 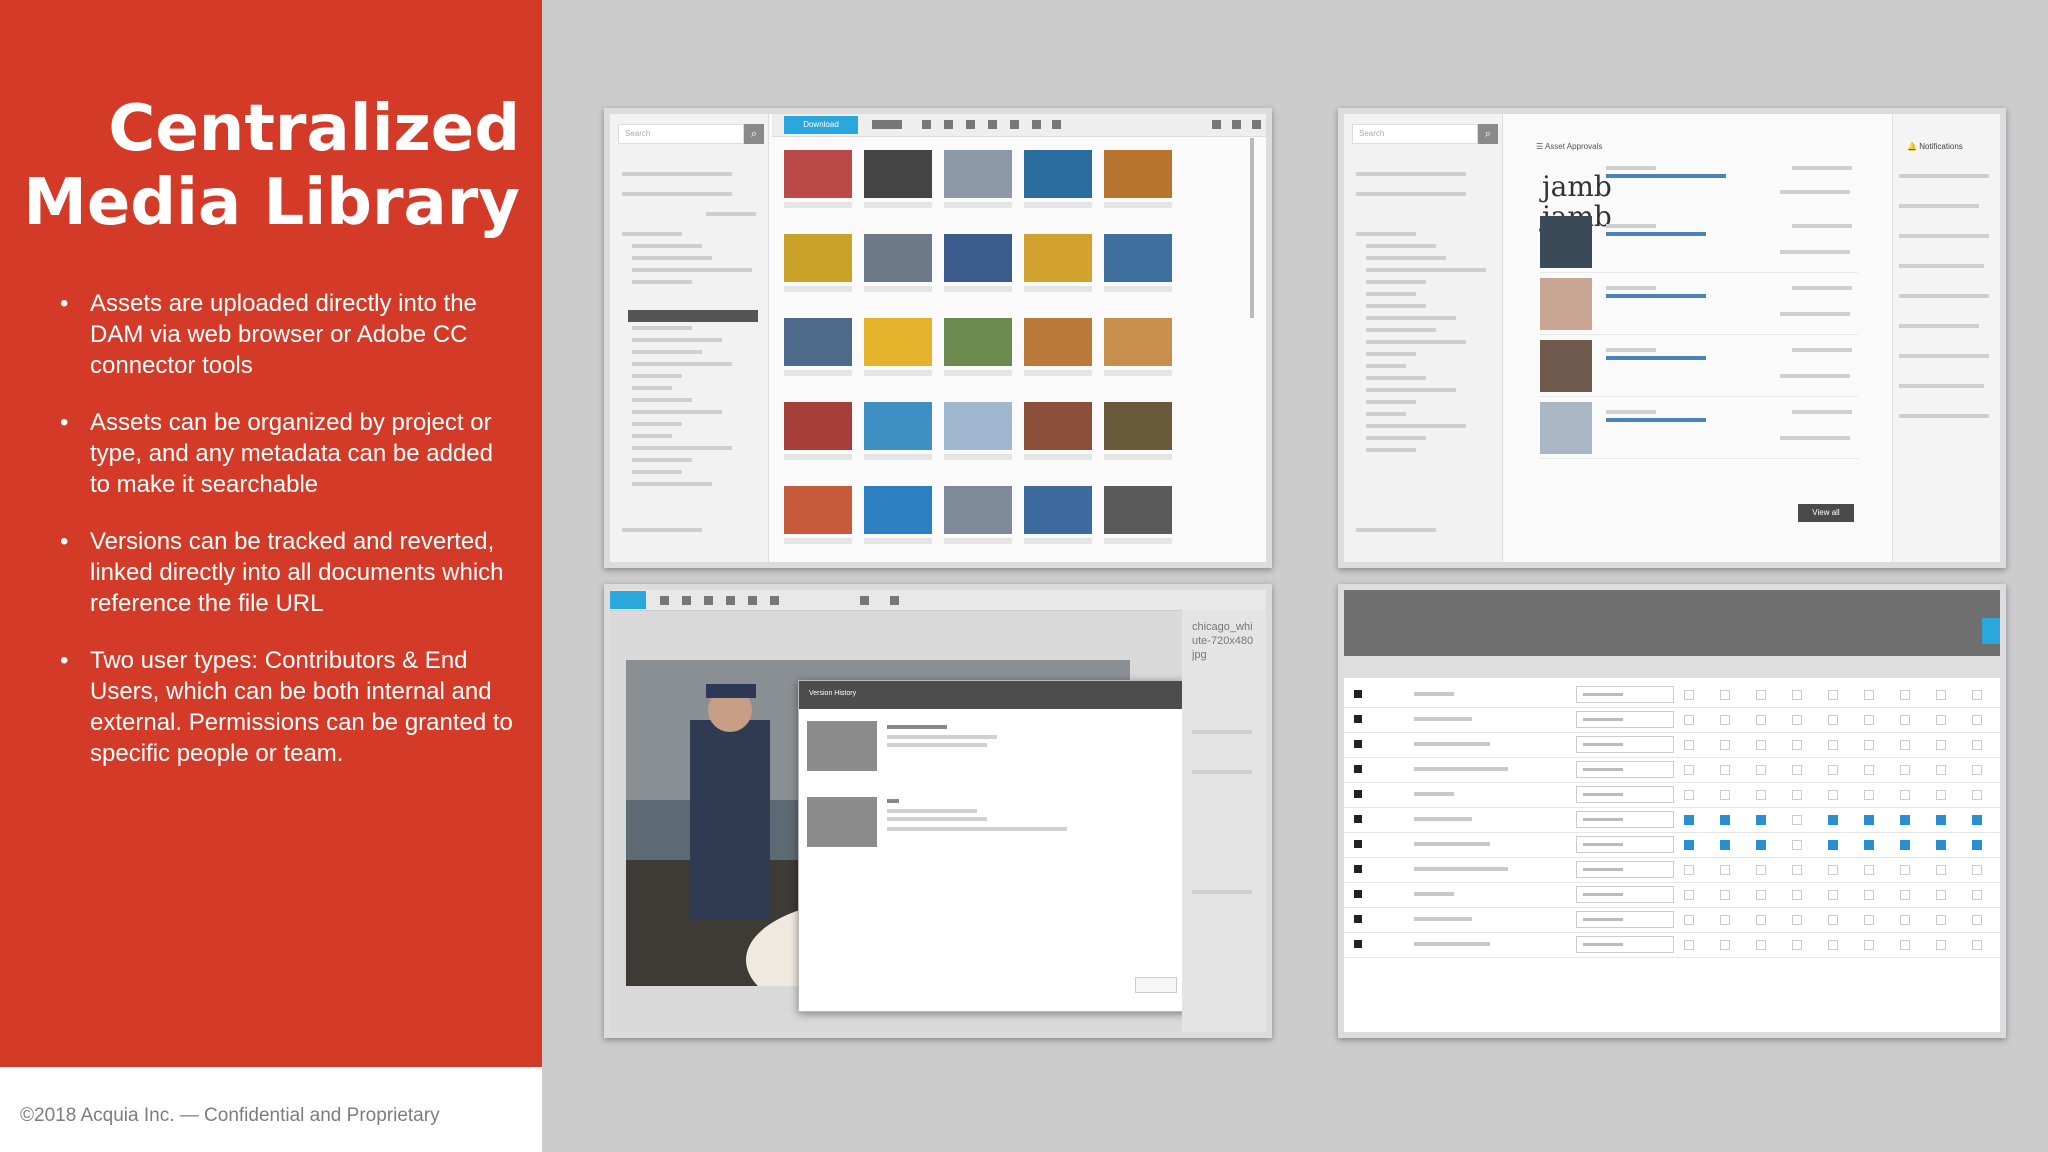 What do you see at coordinates (1216, 124) in the screenshot?
I see `sort-icon` at bounding box center [1216, 124].